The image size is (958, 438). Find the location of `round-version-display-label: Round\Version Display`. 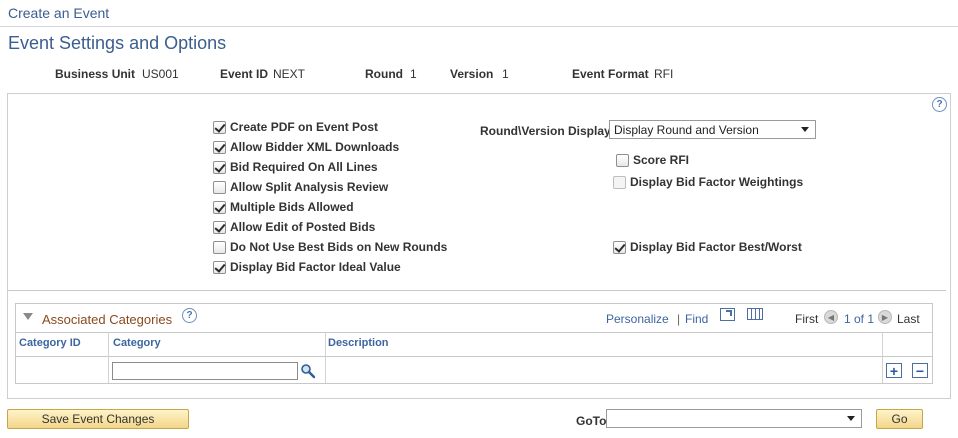

round-version-display-label: Round\Version Display is located at coordinates (545, 131).